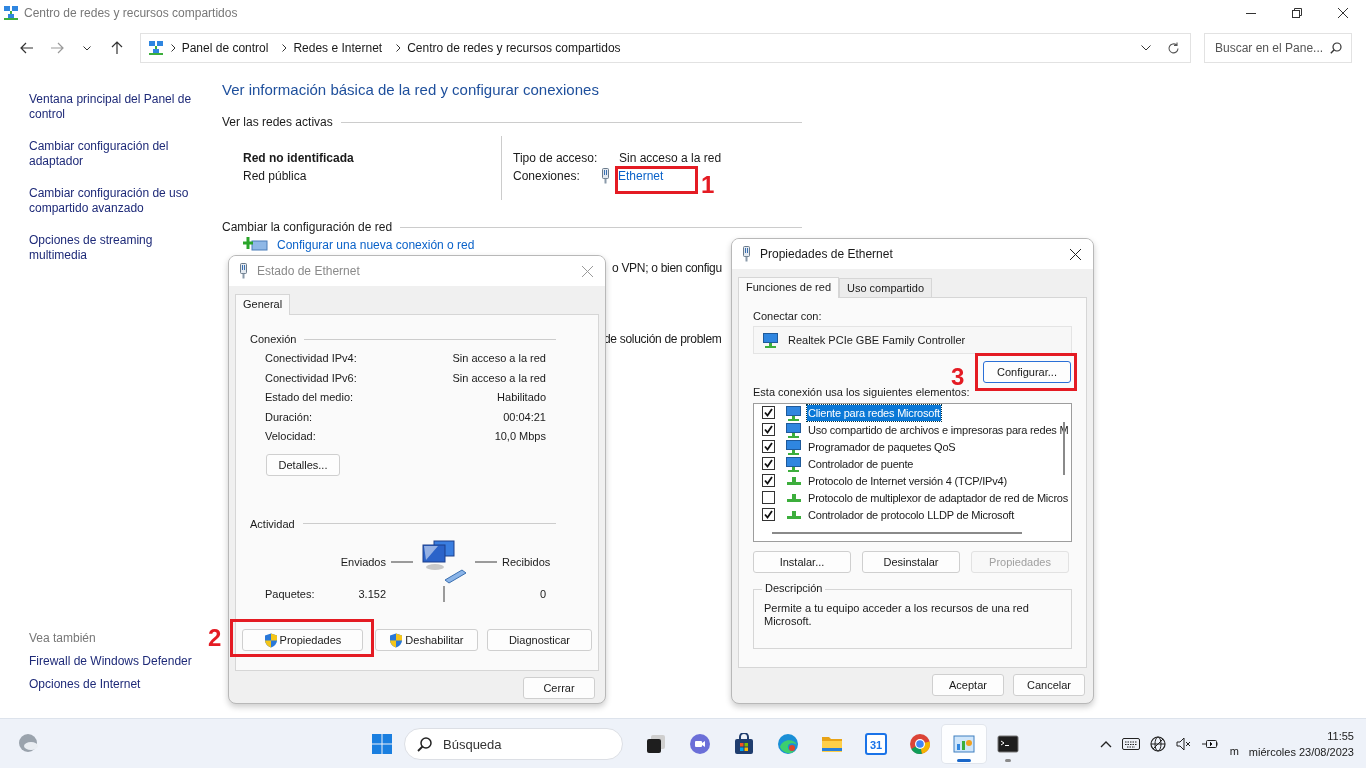 The width and height of the screenshot is (1366, 768). Describe the element at coordinates (559, 688) in the screenshot. I see `close-dialog-button: Cerrar` at that location.